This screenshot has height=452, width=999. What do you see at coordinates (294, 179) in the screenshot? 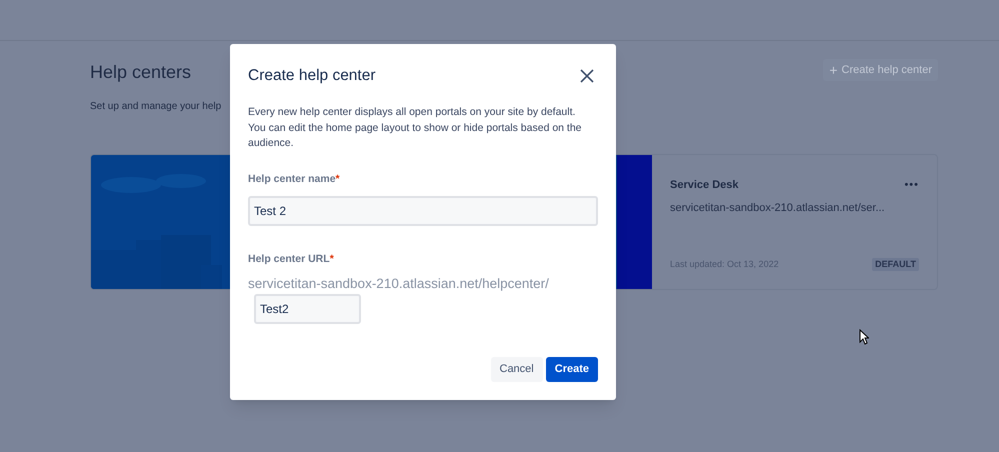
I see `field-label: Help center name*` at bounding box center [294, 179].